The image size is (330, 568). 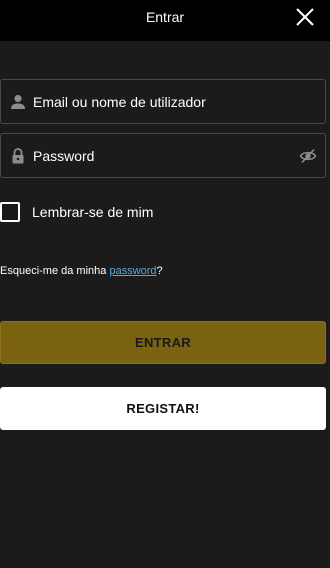 I want to click on close-icon, so click(x=305, y=17).